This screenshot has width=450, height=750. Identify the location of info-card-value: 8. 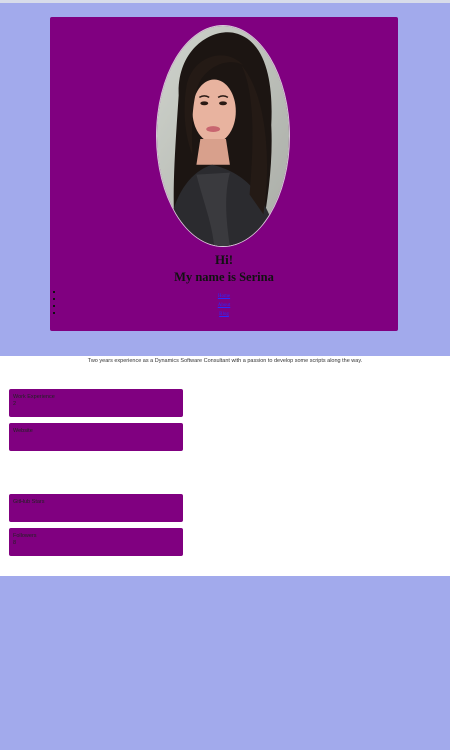
(15, 543).